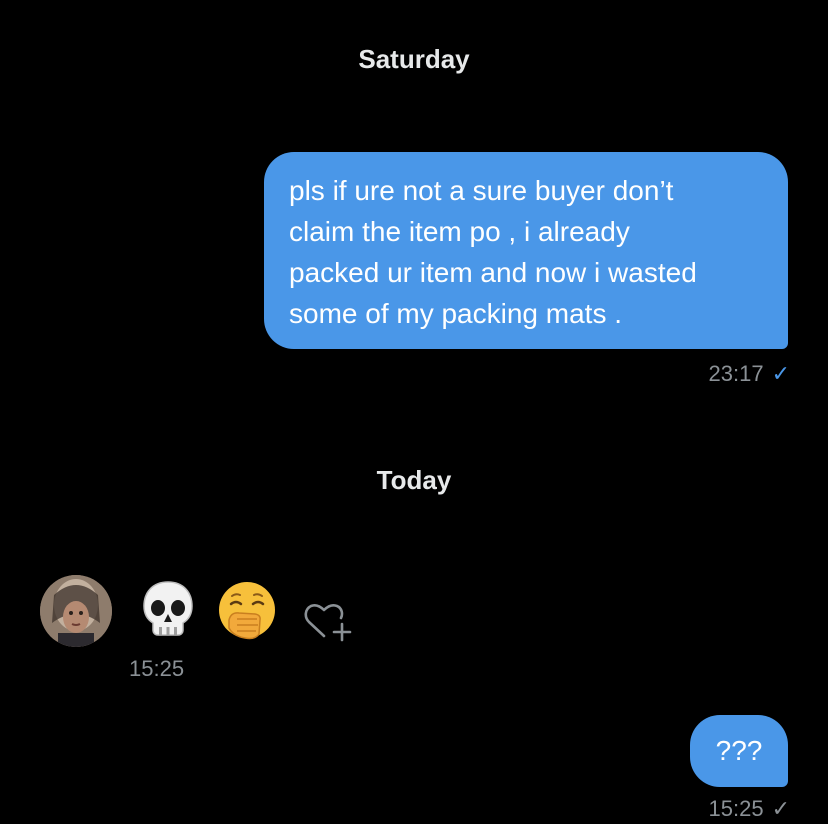  I want to click on add-reaction-icon, so click(328, 621).